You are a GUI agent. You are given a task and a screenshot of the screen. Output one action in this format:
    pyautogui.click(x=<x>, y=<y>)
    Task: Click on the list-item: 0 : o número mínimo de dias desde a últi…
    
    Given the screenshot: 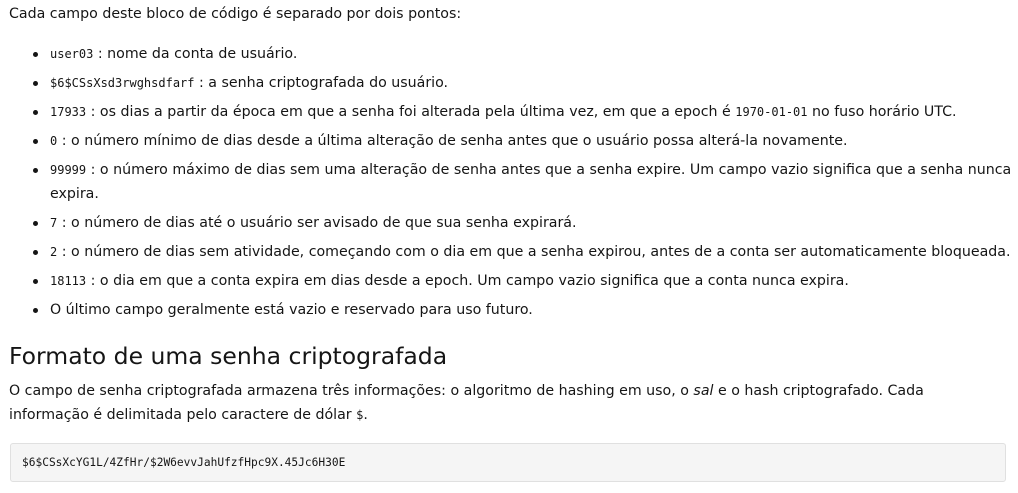 What is the action you would take?
    pyautogui.click(x=506, y=141)
    